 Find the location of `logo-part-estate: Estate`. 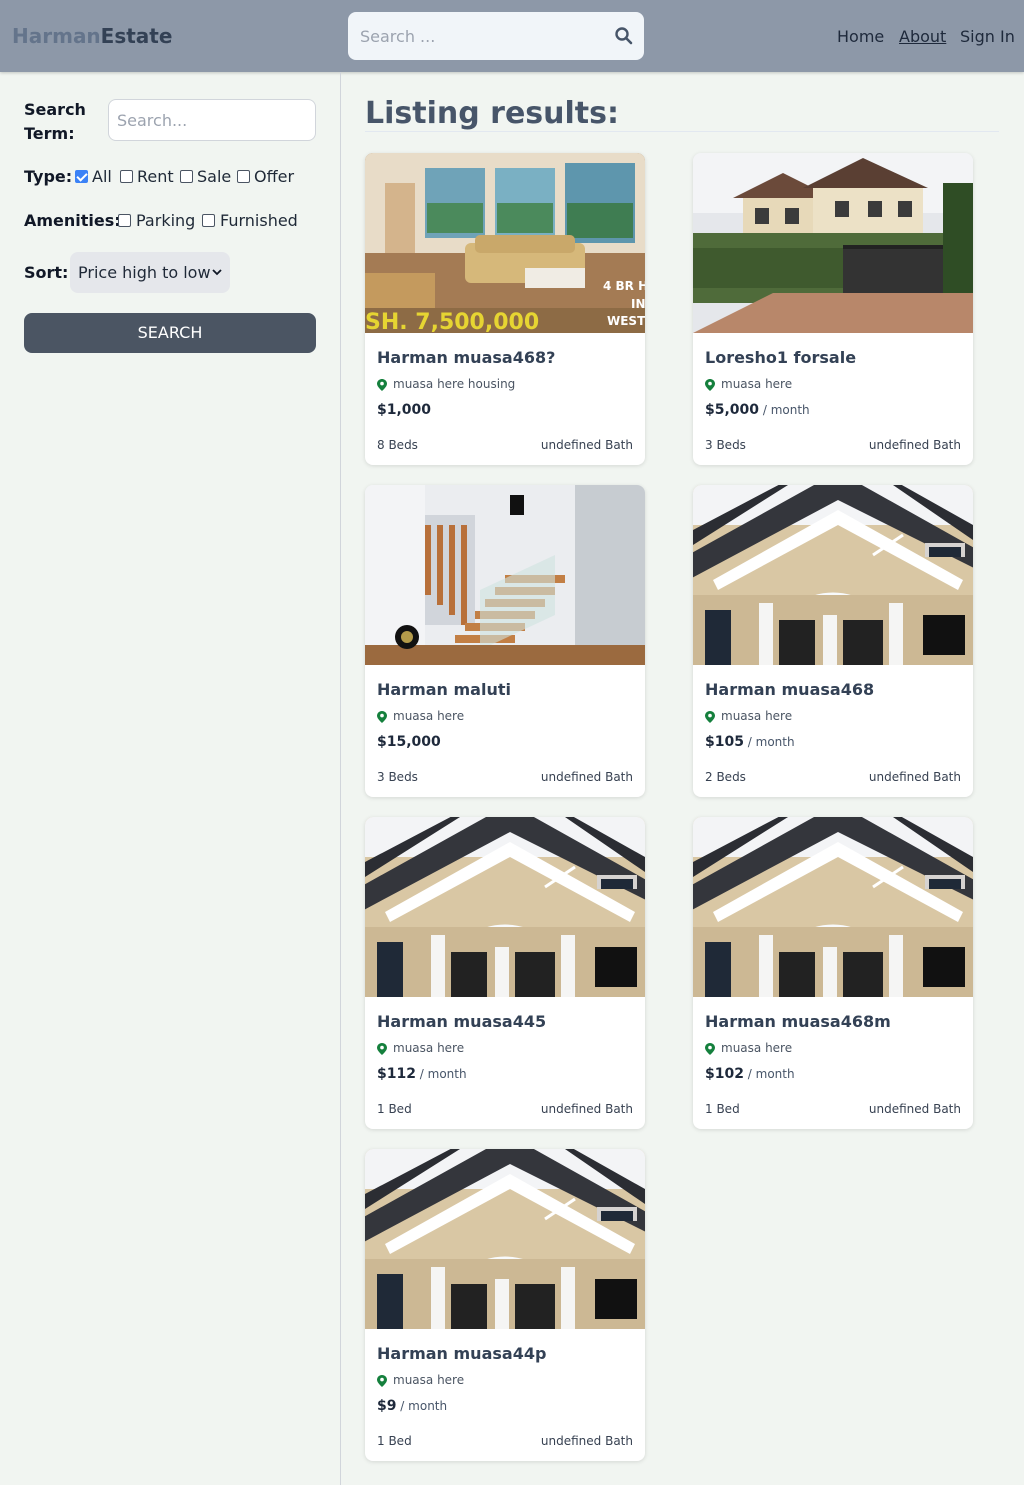

logo-part-estate: Estate is located at coordinates (137, 36).